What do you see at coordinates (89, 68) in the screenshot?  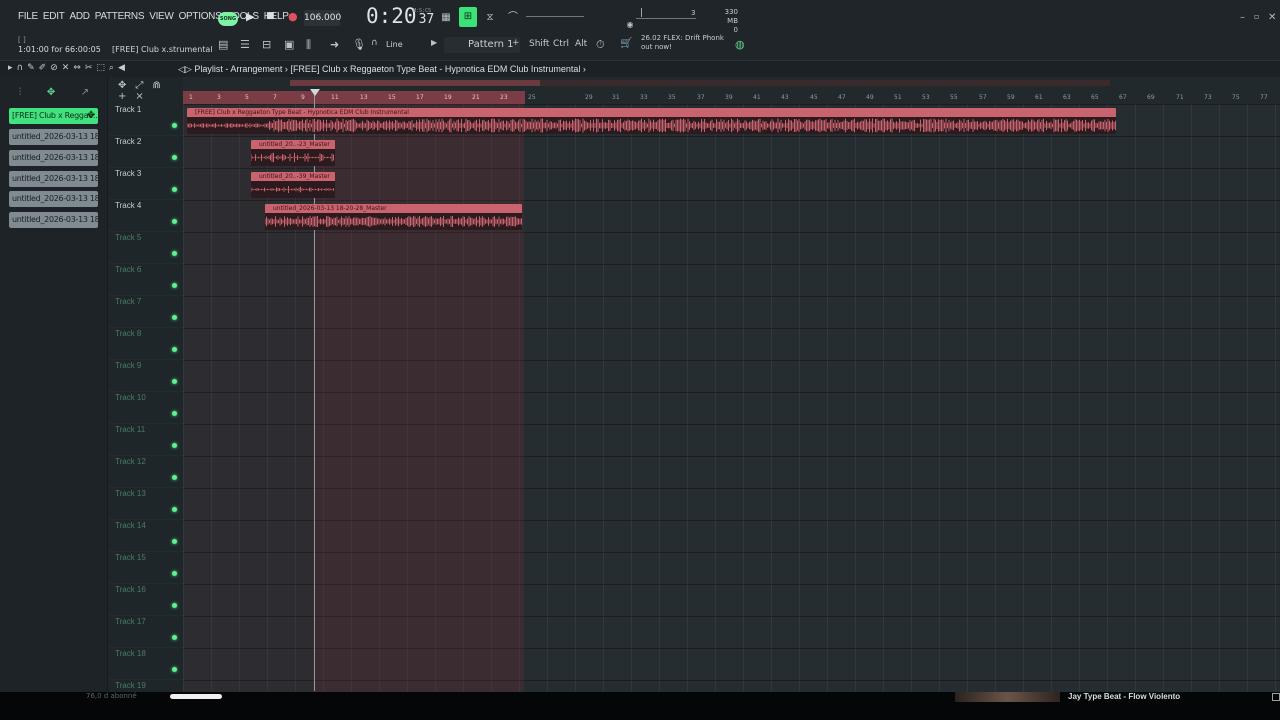 I see `slice-icon: ✂` at bounding box center [89, 68].